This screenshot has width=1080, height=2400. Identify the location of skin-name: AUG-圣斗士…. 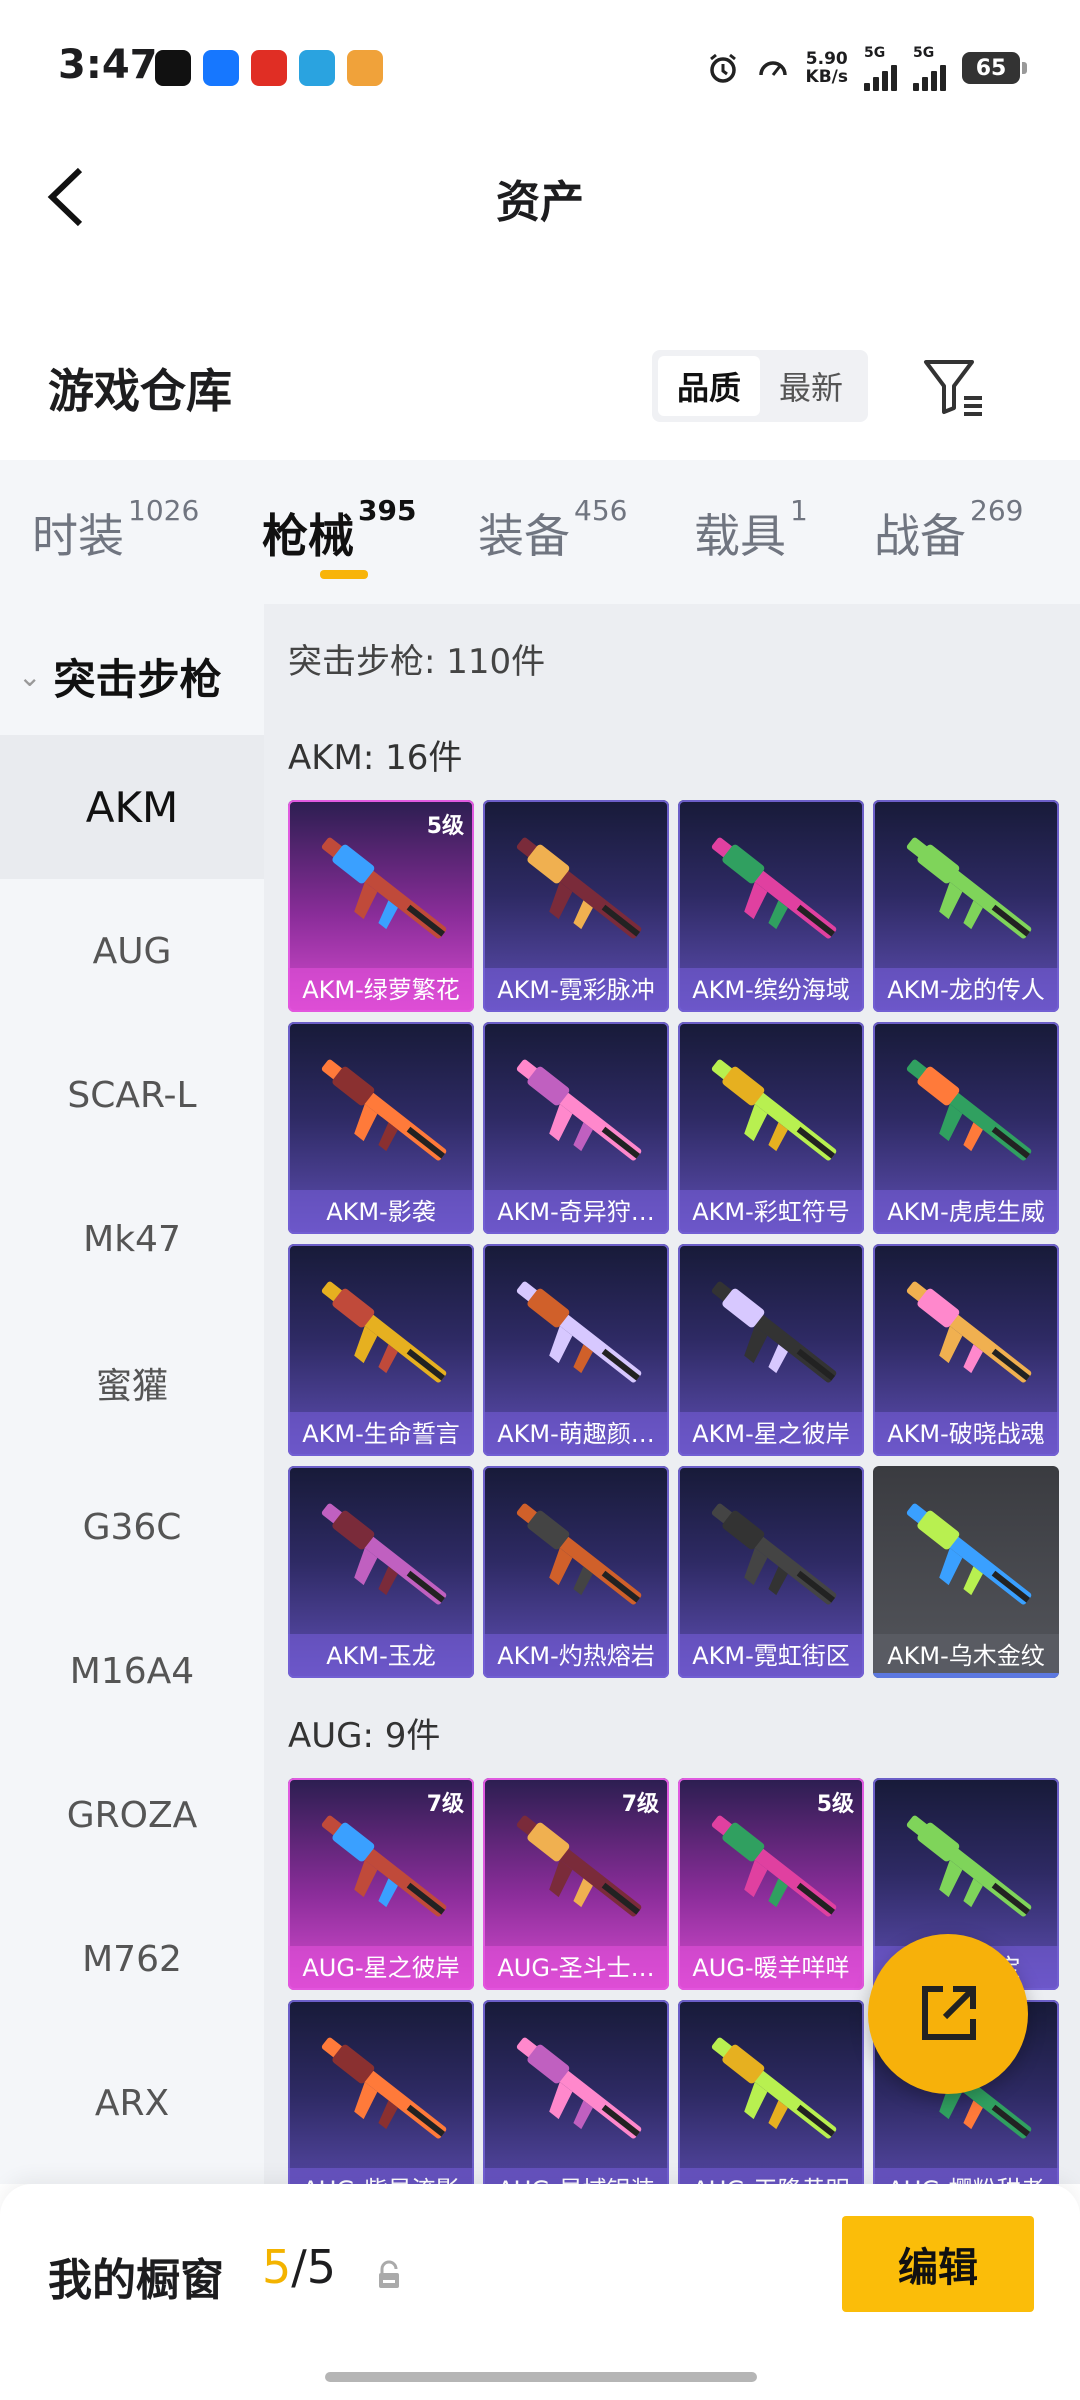
(576, 1968).